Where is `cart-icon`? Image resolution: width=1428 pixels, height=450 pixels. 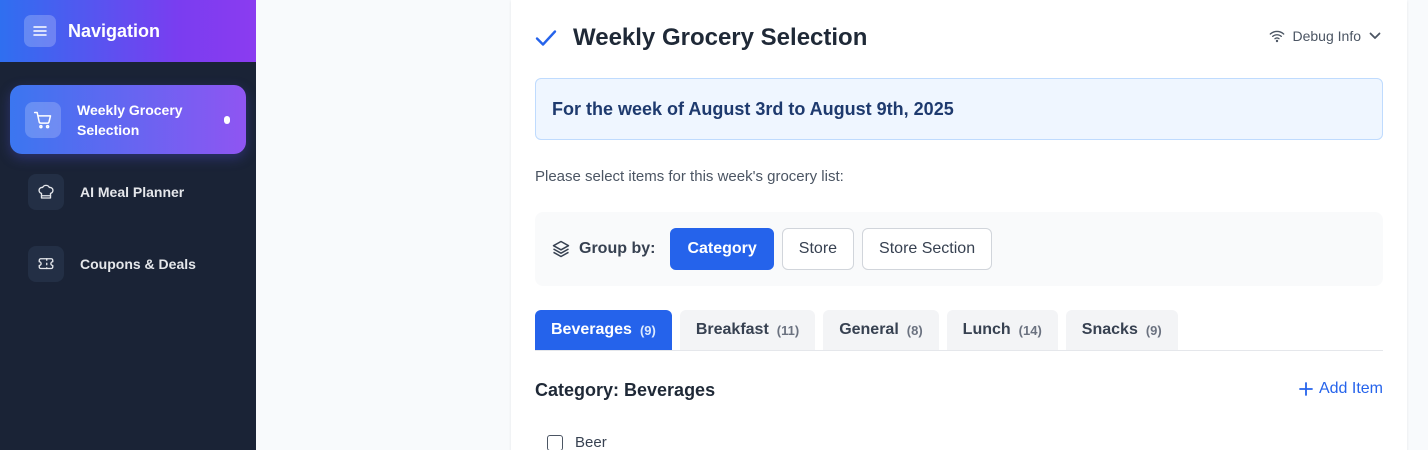
cart-icon is located at coordinates (43, 119).